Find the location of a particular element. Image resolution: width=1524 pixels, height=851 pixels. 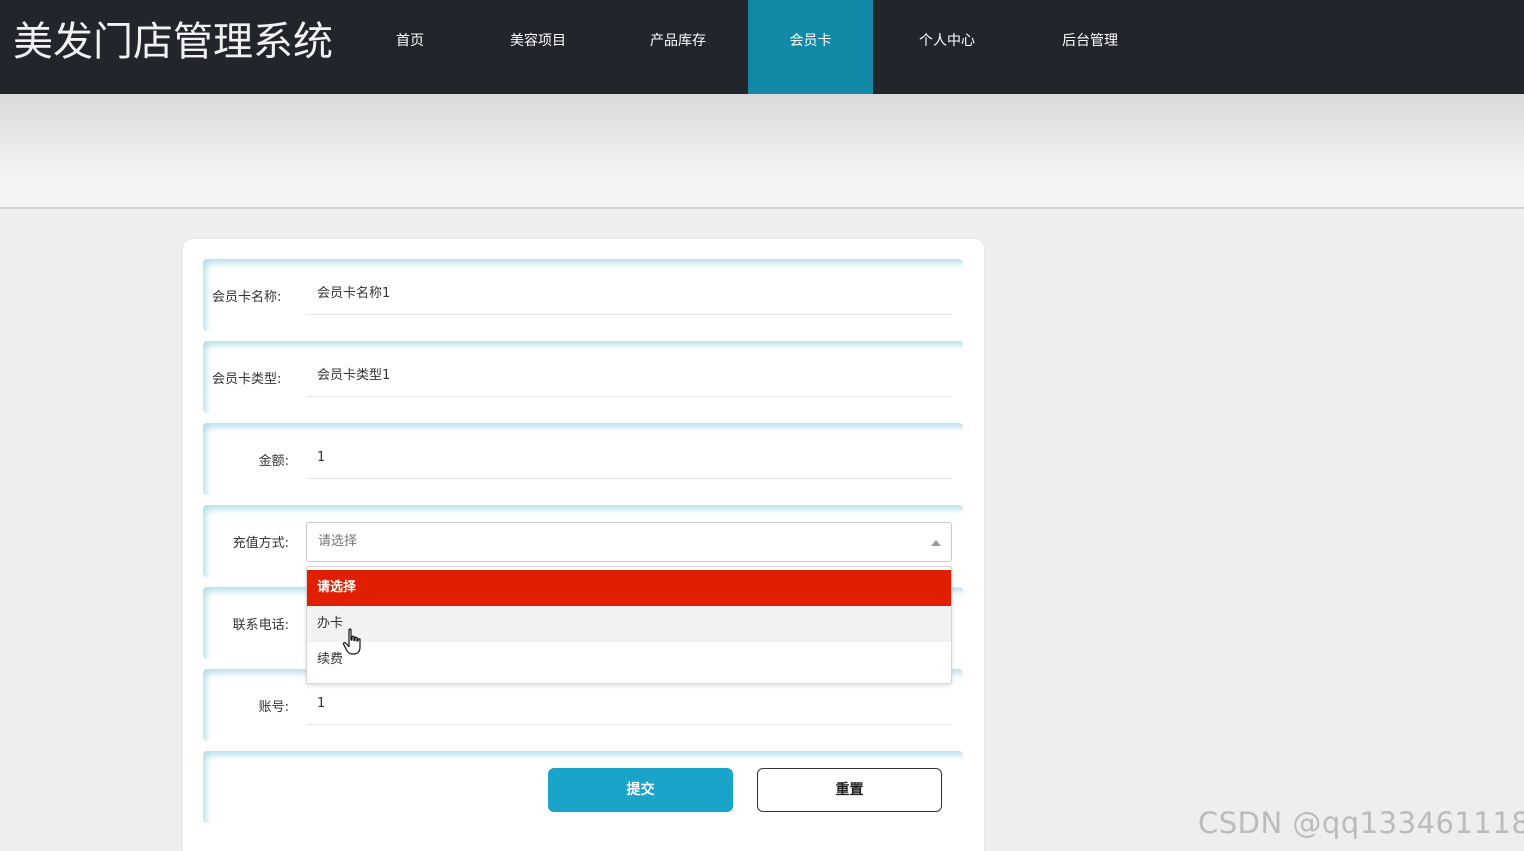

nav-item-personal-center: 个人中心 is located at coordinates (947, 47).